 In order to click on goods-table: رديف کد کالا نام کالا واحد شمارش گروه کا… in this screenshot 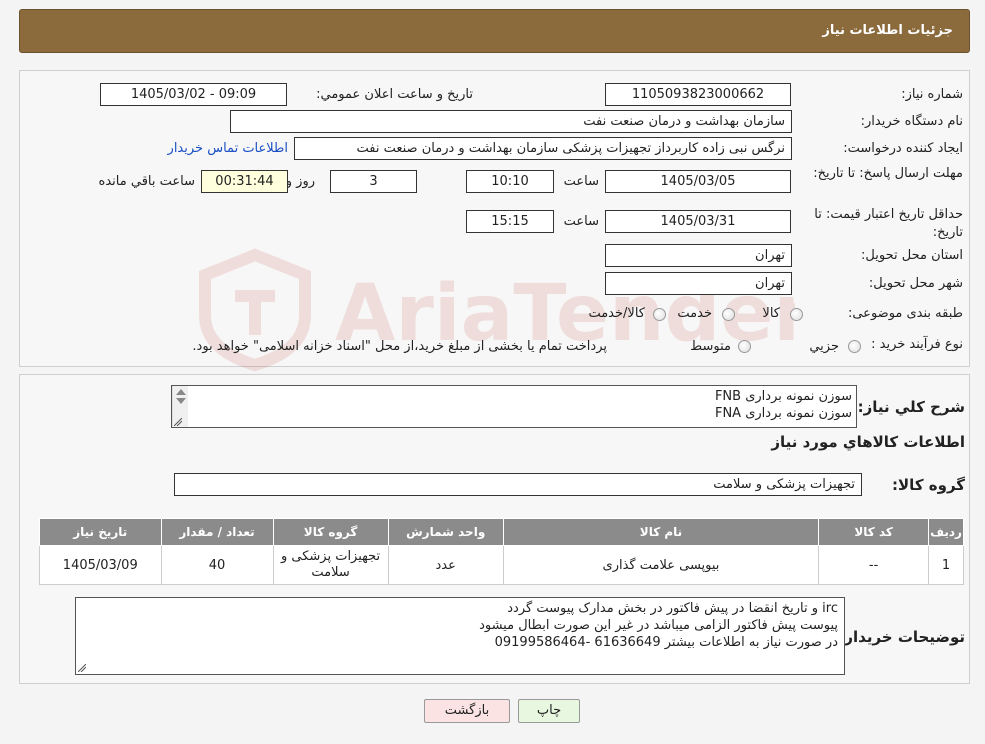, I will do `click(501, 551)`.